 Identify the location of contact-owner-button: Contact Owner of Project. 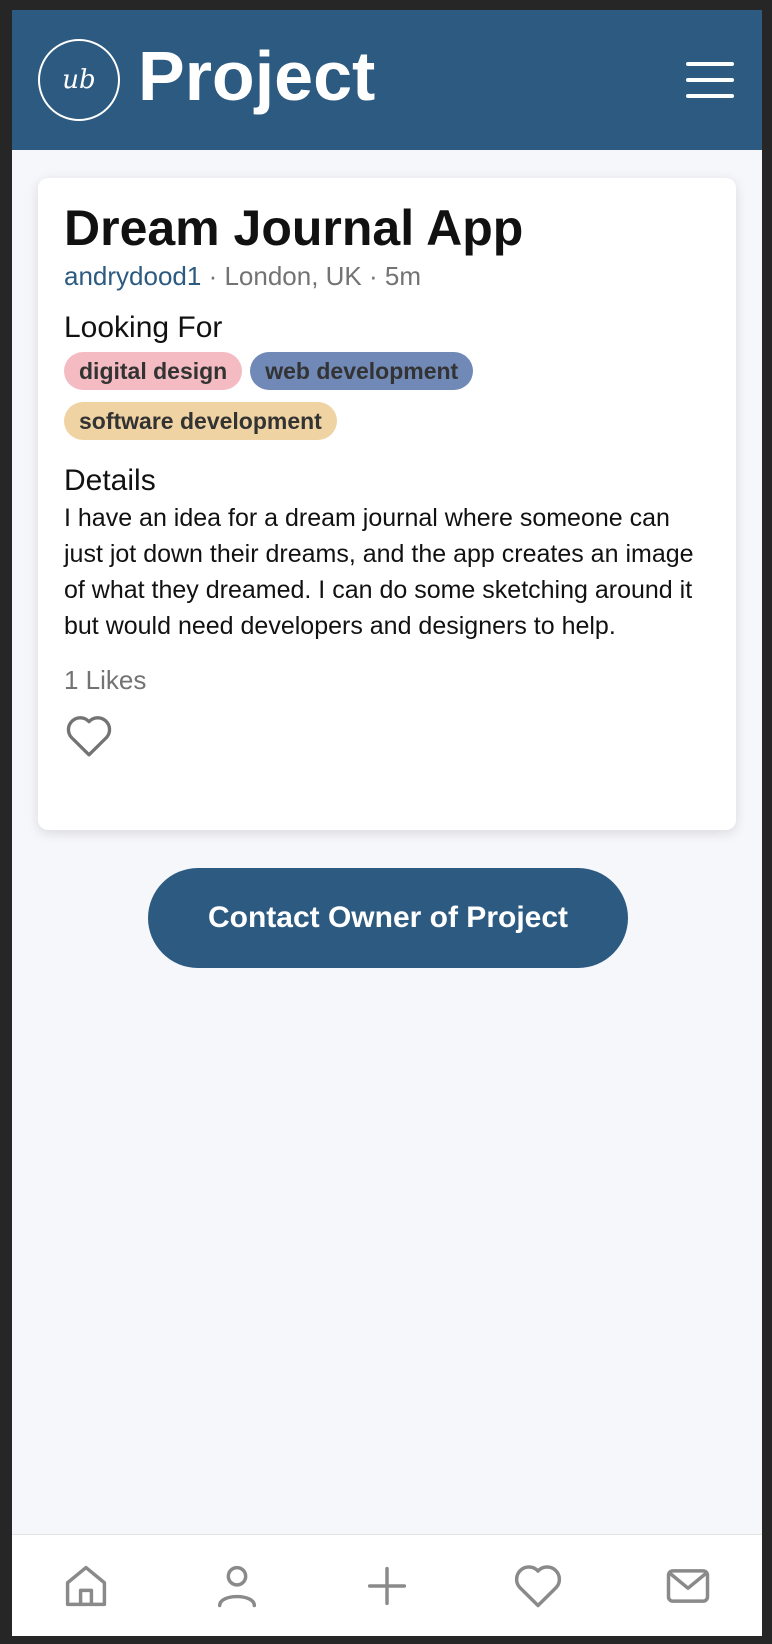
(388, 918).